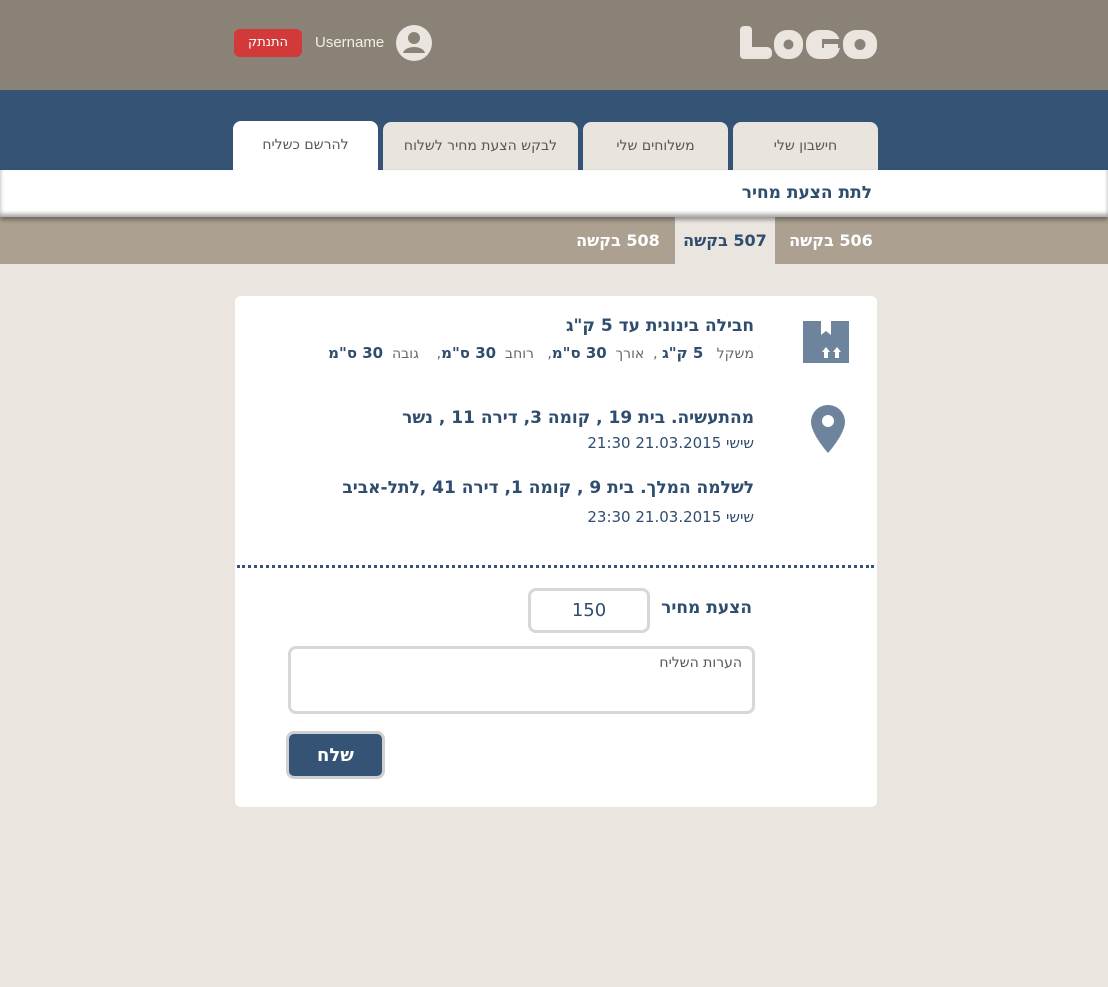 The image size is (1108, 987). What do you see at coordinates (578, 418) in the screenshot?
I see `from-address: מהתעשיה. בית 19 , קומה 3, דירה 11 , נשר` at bounding box center [578, 418].